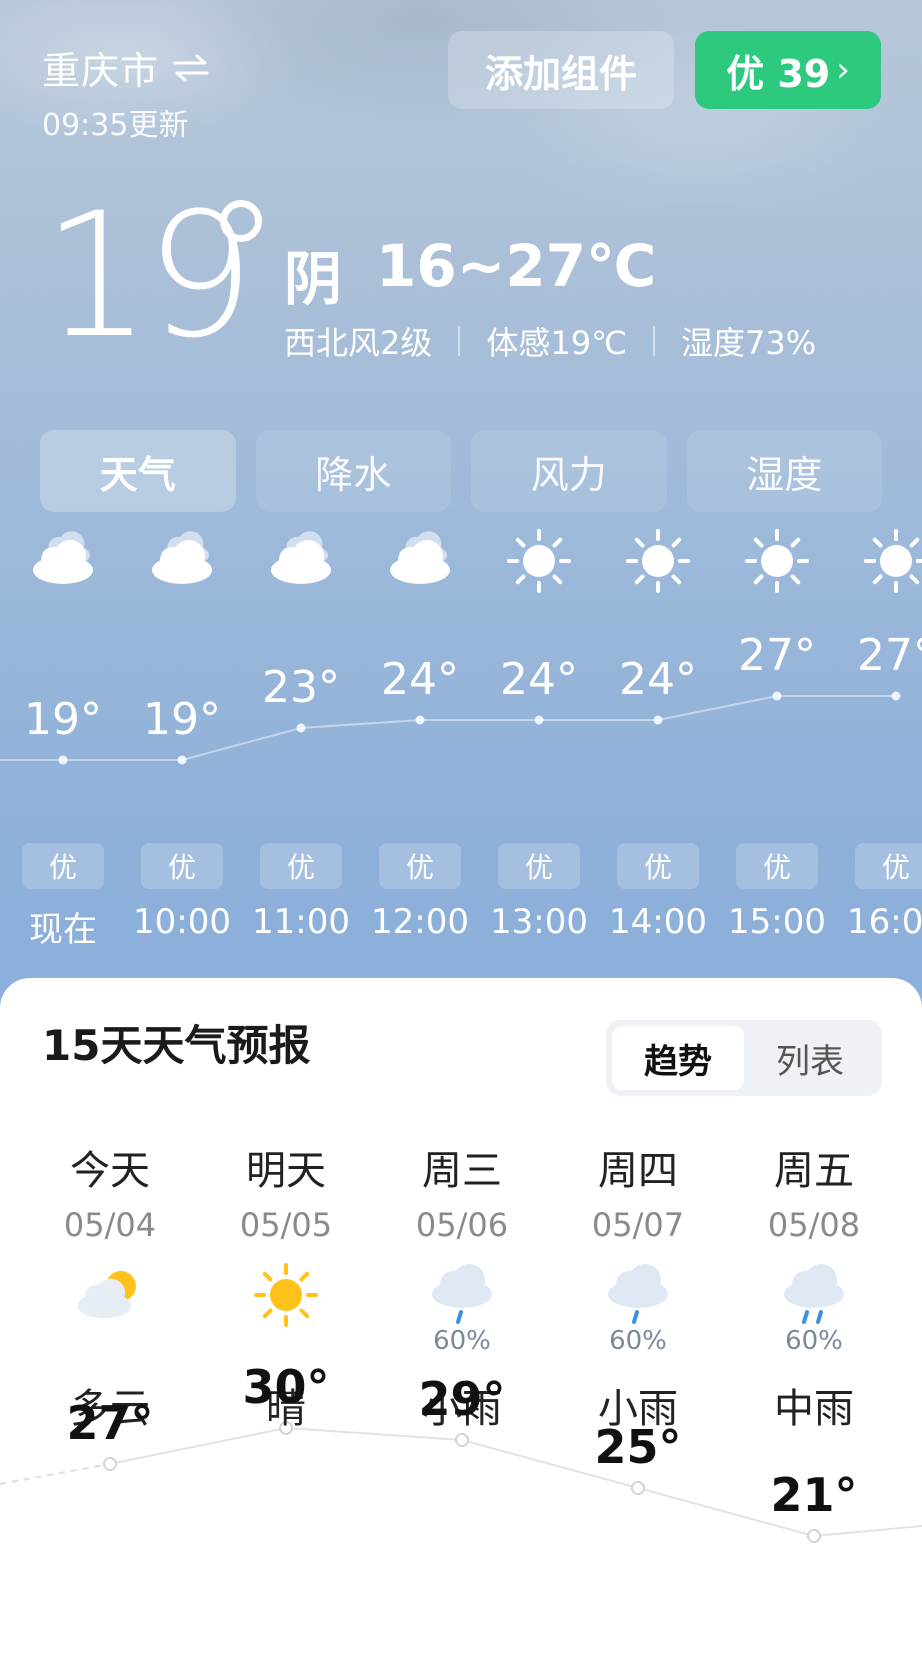 Image resolution: width=922 pixels, height=1678 pixels. What do you see at coordinates (539, 739) in the screenshot?
I see `hourly-item: 24° 优 13:00` at bounding box center [539, 739].